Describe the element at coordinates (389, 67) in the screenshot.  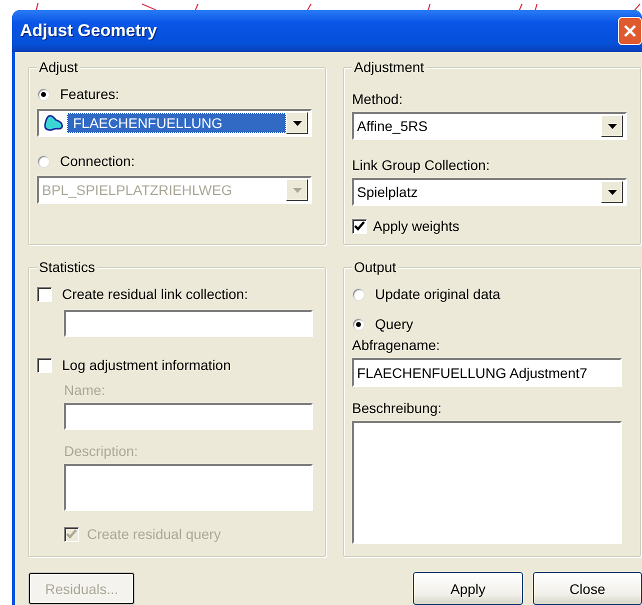
I see `group-title: Adjustment` at that location.